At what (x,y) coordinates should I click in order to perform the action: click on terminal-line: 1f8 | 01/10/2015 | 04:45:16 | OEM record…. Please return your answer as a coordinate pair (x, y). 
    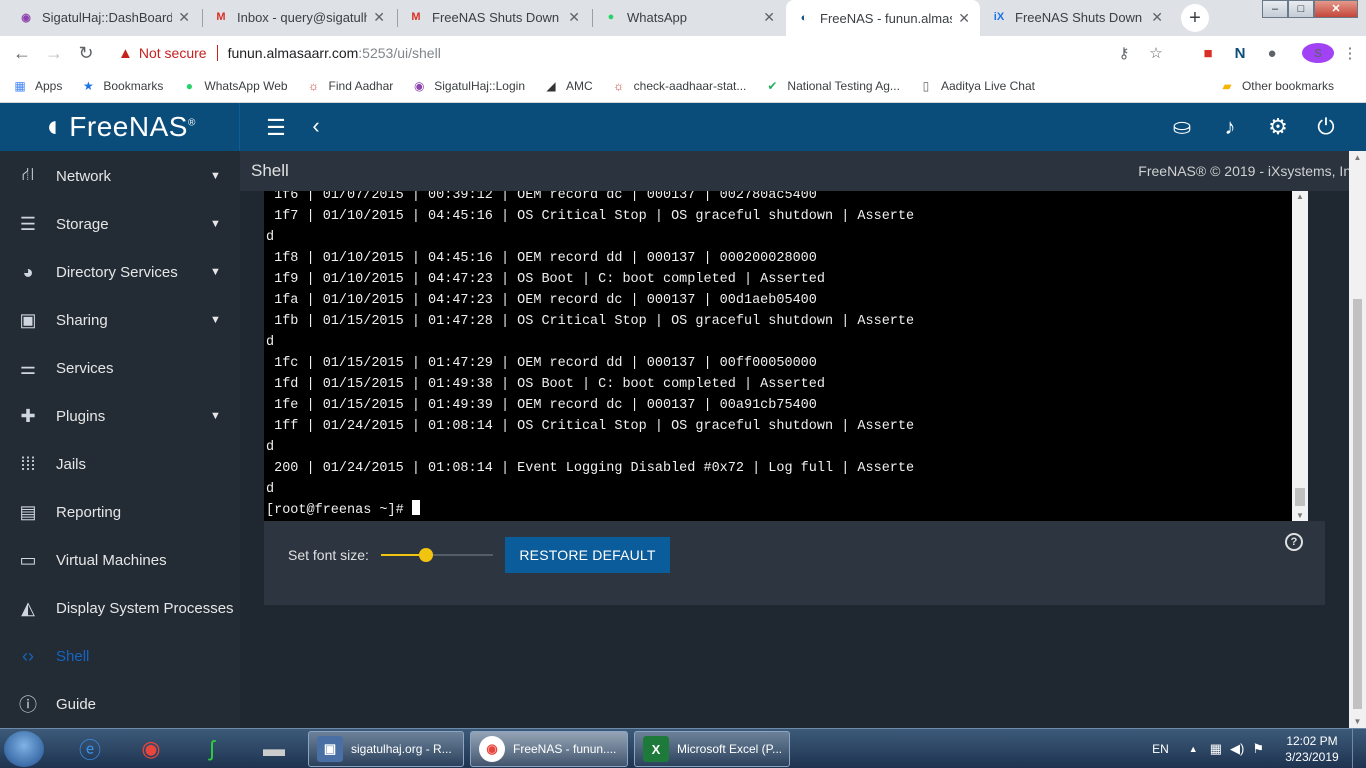
    Looking at the image, I should click on (541, 258).